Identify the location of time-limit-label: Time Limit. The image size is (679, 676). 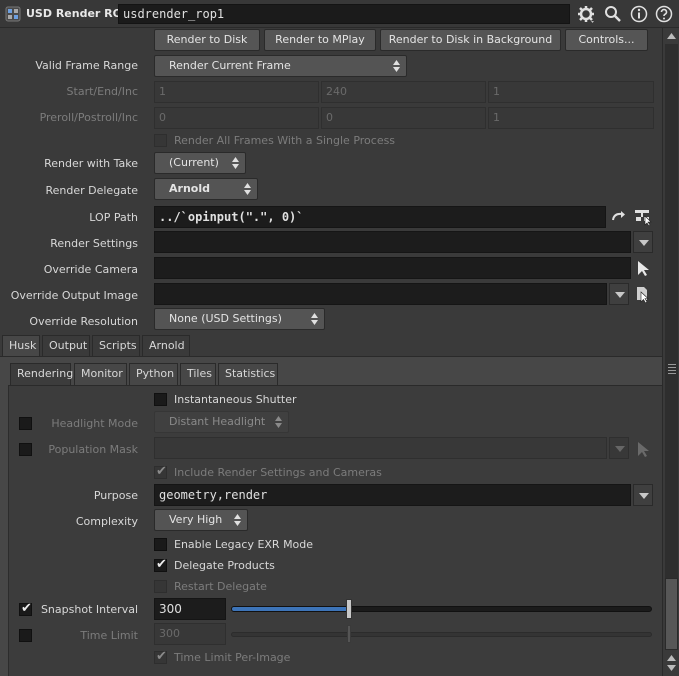
(109, 635).